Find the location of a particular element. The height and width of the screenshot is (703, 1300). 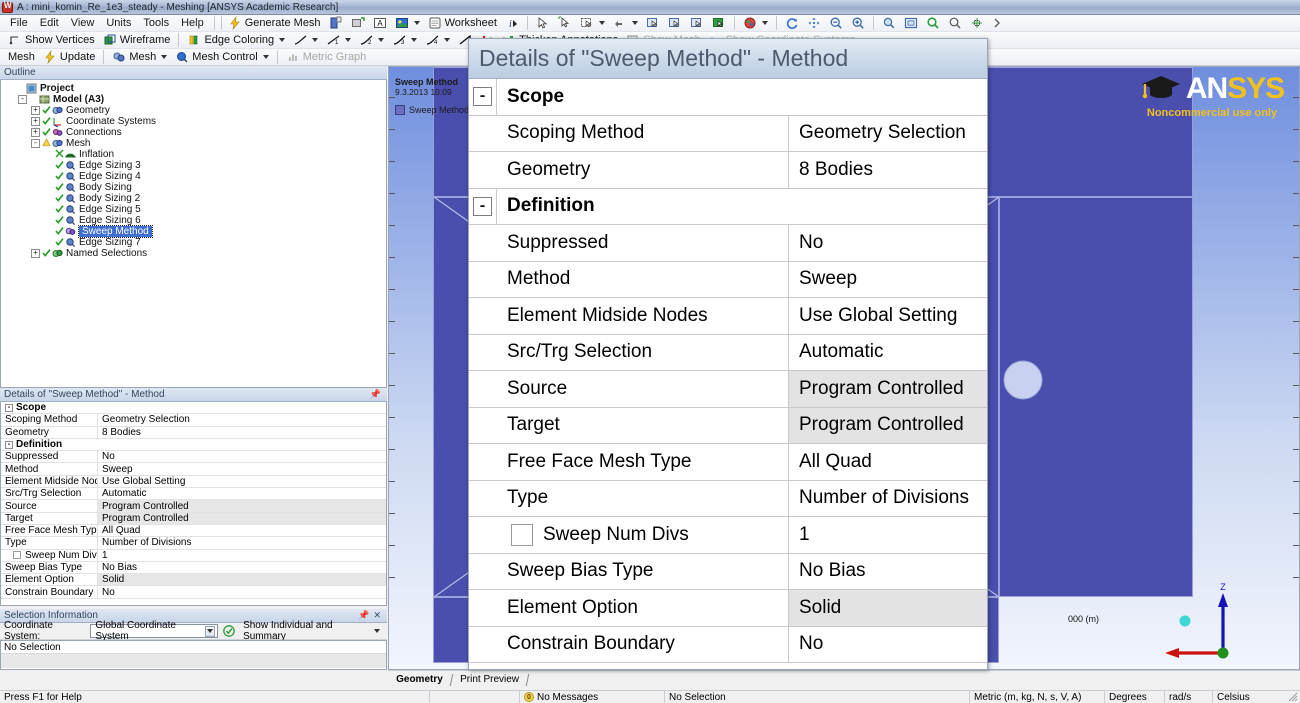

magnified-row-value: All Quad is located at coordinates (888, 462).